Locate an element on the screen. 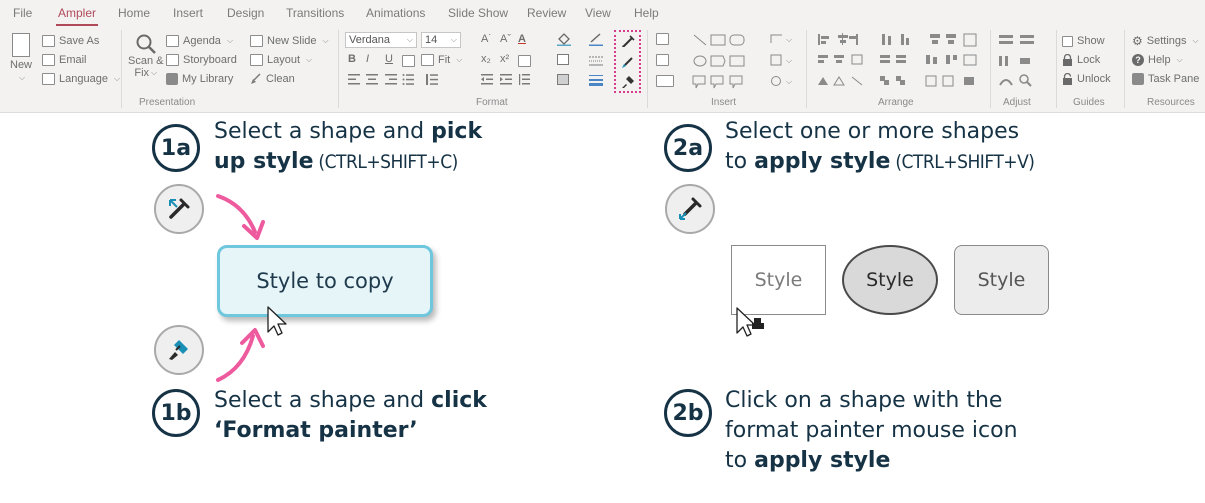 The width and height of the screenshot is (1205, 503). adjust-tools-icon is located at coordinates (1023, 62).